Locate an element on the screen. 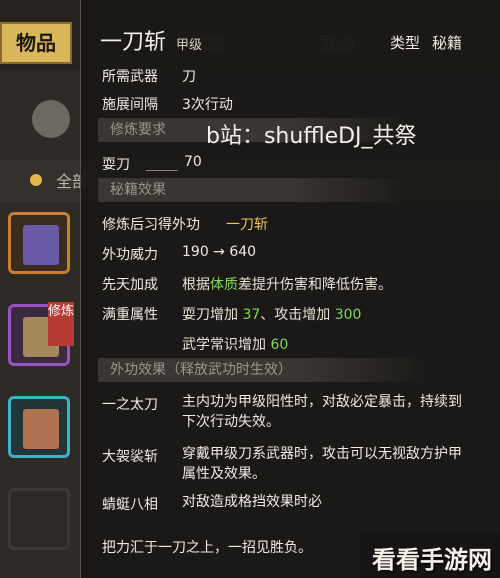  requirement-label: 耍刀 is located at coordinates (116, 165).